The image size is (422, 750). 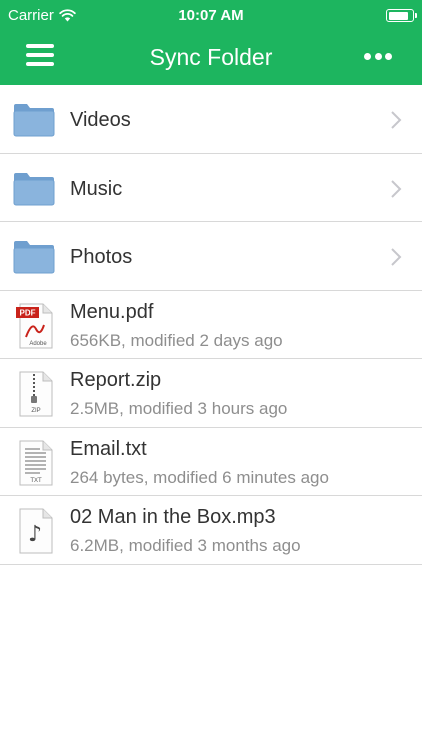 I want to click on folder-row-videos: Videos, so click(x=211, y=119).